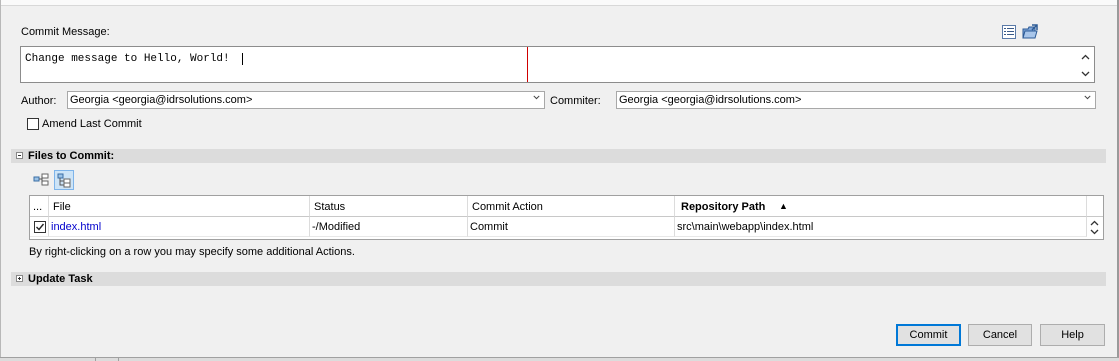 This screenshot has width=1119, height=361. Describe the element at coordinates (64, 180) in the screenshot. I see `tree-view-icon` at that location.